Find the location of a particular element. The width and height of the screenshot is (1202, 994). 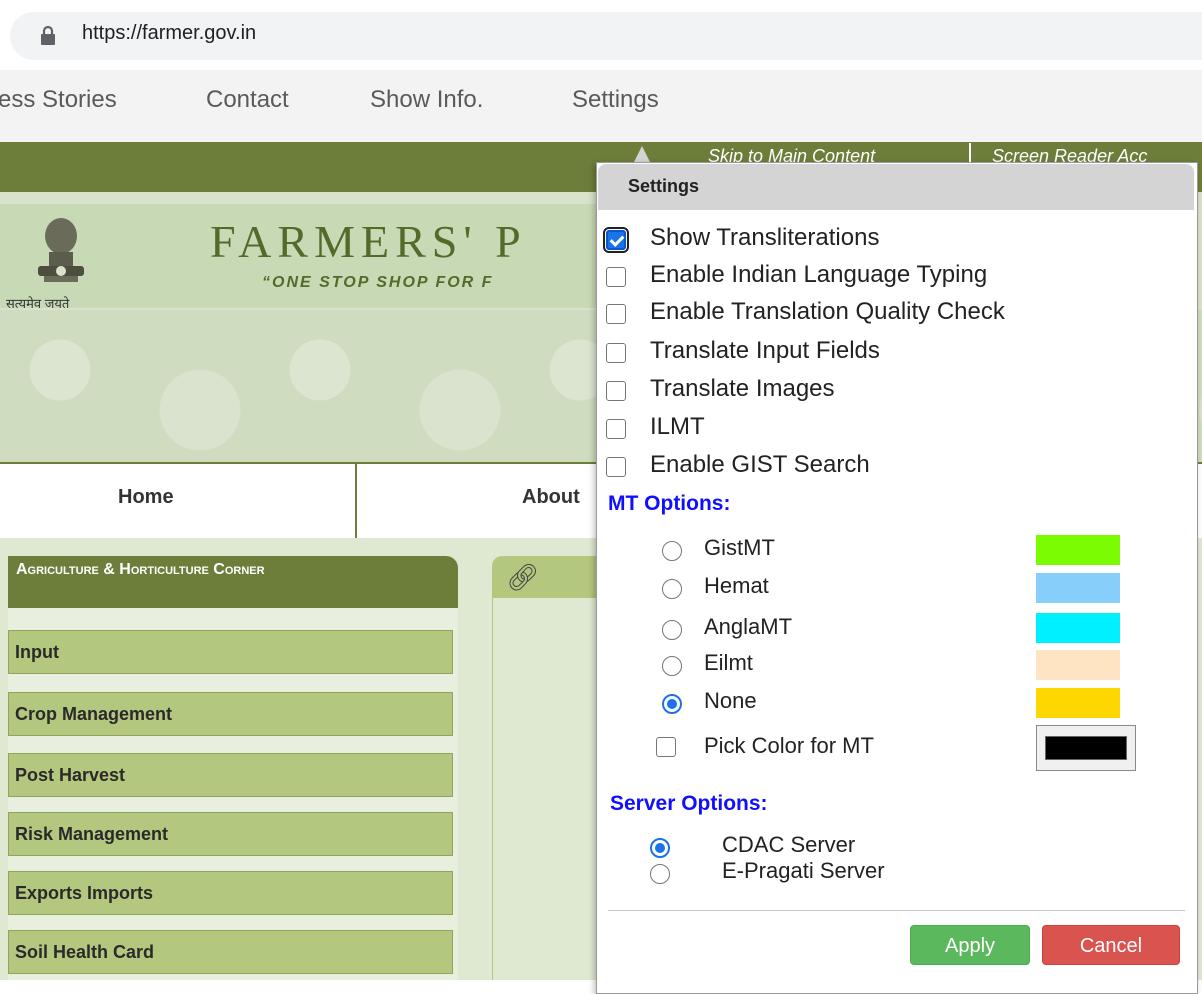

sidebar-item-input: Input is located at coordinates (230, 652).